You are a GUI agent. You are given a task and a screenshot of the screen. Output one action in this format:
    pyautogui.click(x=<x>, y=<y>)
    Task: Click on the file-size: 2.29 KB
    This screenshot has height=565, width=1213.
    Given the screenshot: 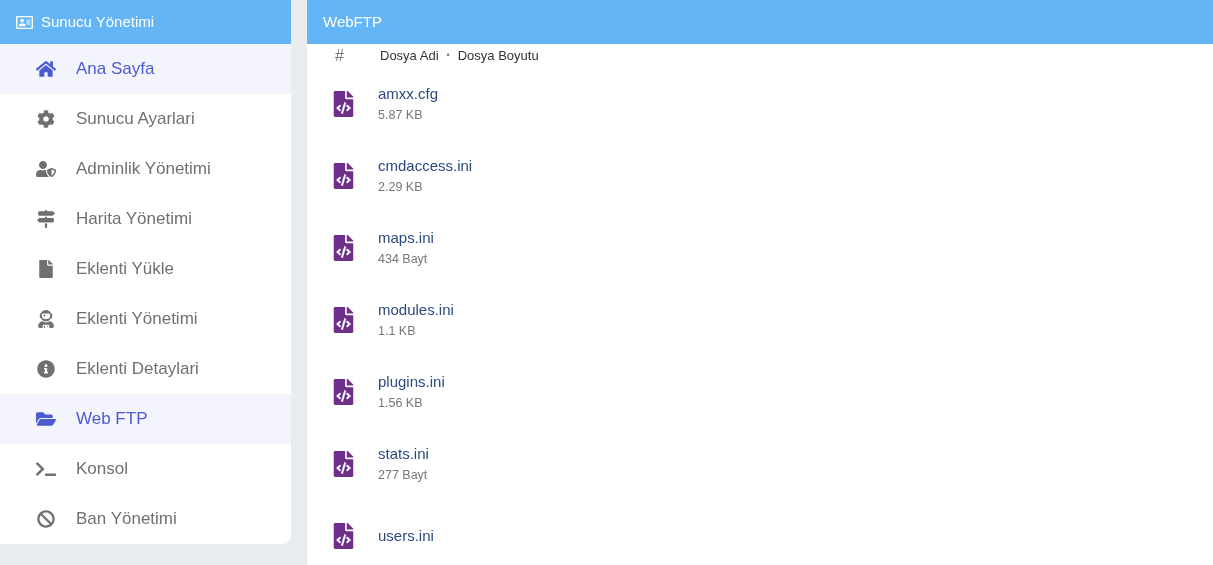 What is the action you would take?
    pyautogui.click(x=401, y=187)
    